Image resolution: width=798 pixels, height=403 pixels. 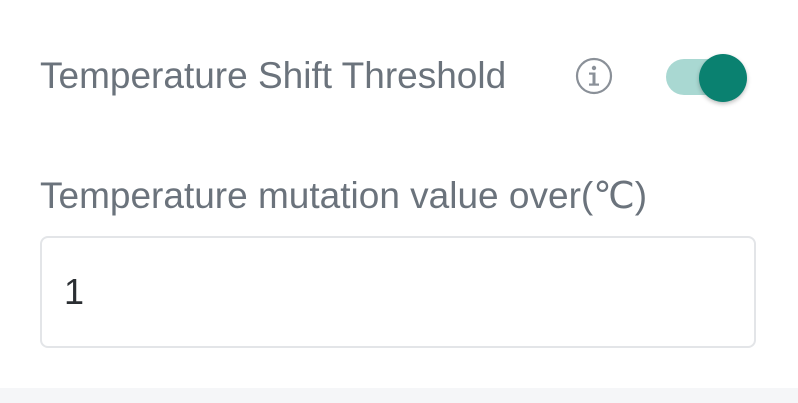 I want to click on temperature-shift-threshold-toggle, so click(x=708, y=78).